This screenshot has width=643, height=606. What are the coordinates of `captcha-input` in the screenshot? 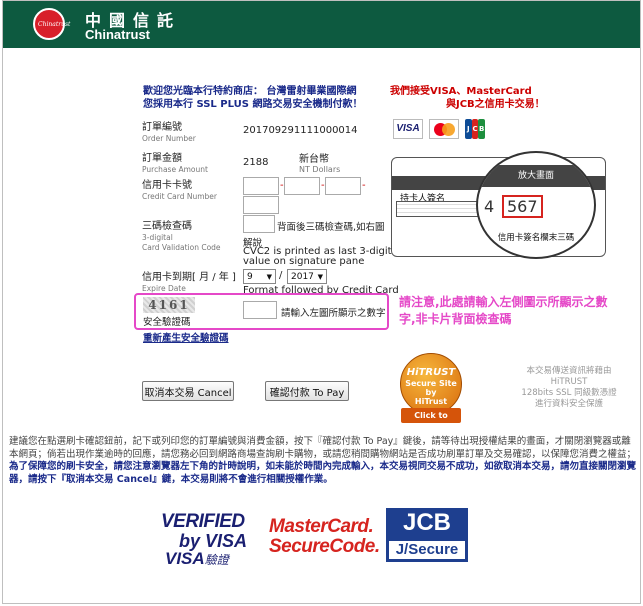 It's located at (260, 310).